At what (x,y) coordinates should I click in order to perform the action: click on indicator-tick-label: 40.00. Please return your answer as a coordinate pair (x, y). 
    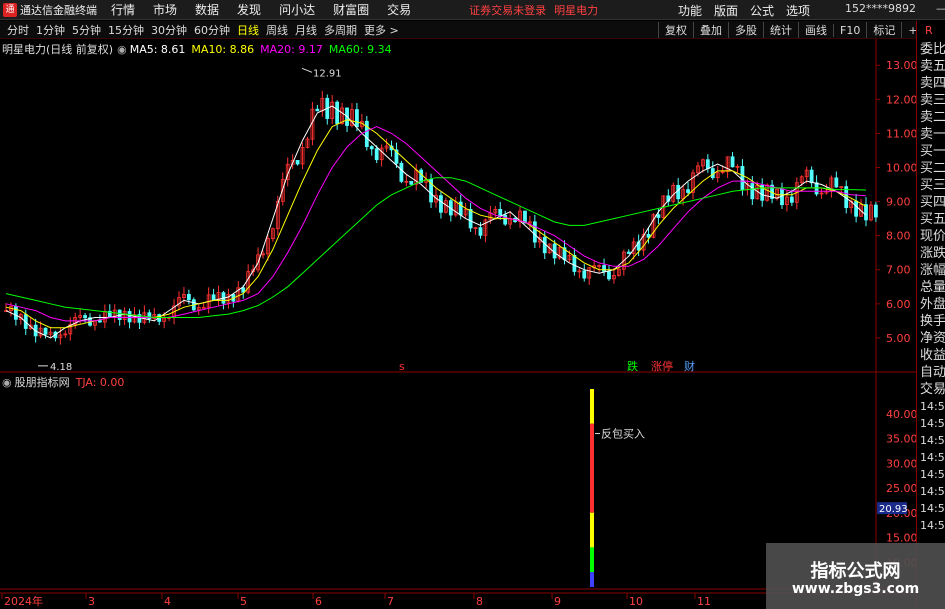
    Looking at the image, I should click on (901, 414).